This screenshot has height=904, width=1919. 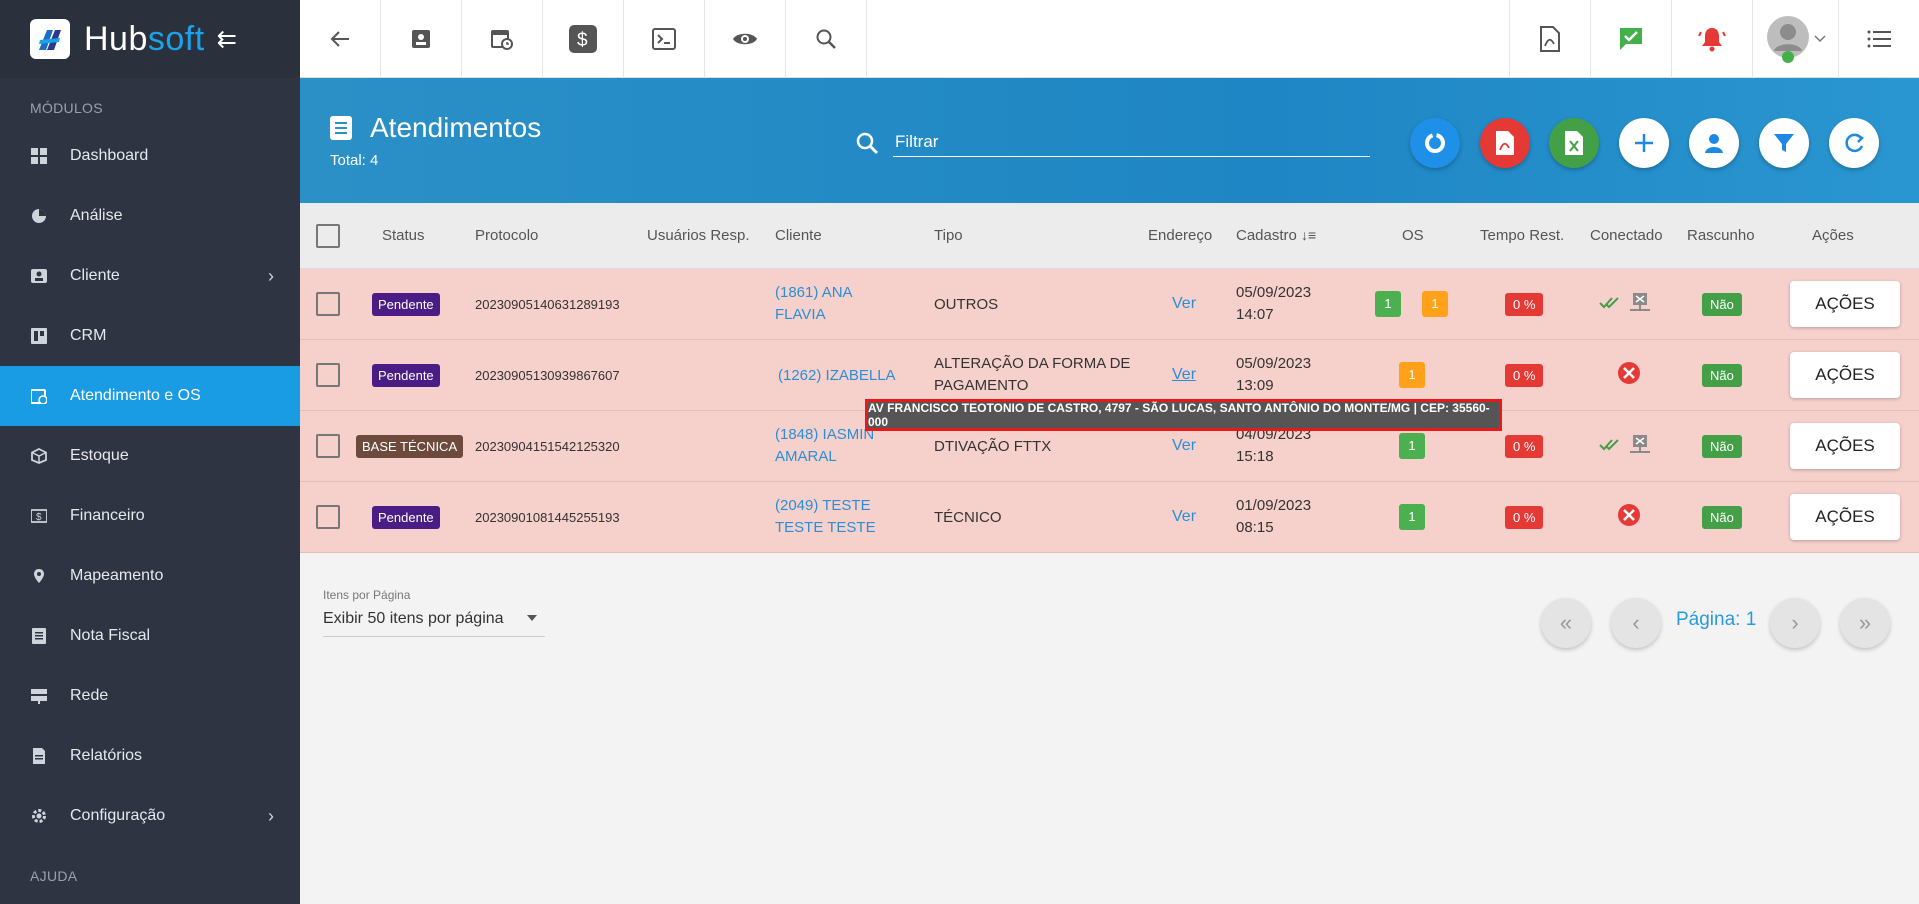 I want to click on last-page-button: », so click(x=1865, y=623).